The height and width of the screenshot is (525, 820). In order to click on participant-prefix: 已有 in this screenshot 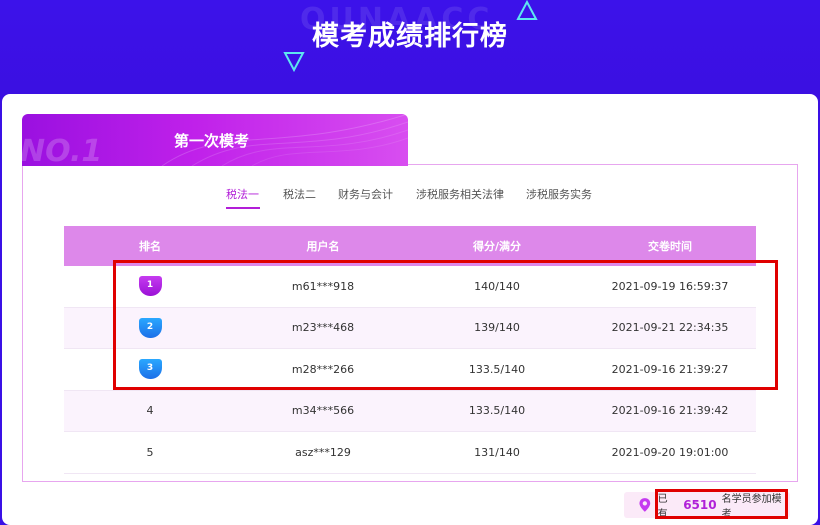, I will do `click(662, 507)`.